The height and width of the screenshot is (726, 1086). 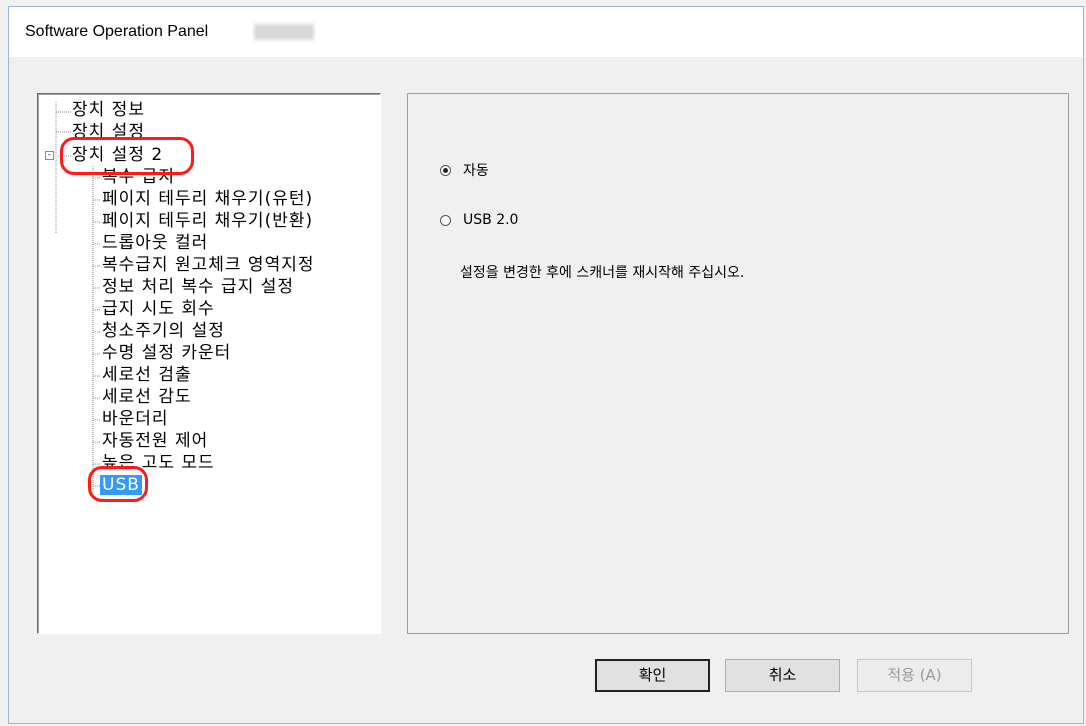 What do you see at coordinates (147, 397) in the screenshot?
I see `tree-item-vertical-streak-sensitivity: 세로선 감도` at bounding box center [147, 397].